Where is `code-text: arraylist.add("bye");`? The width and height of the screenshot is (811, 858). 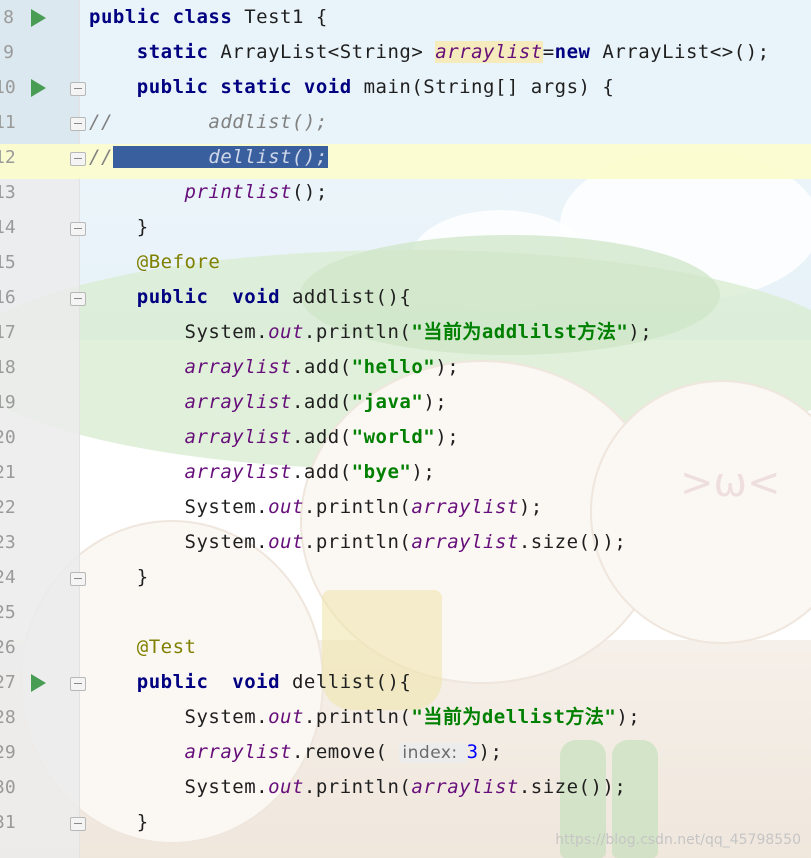
code-text: arraylist.add("bye"); is located at coordinates (262, 472).